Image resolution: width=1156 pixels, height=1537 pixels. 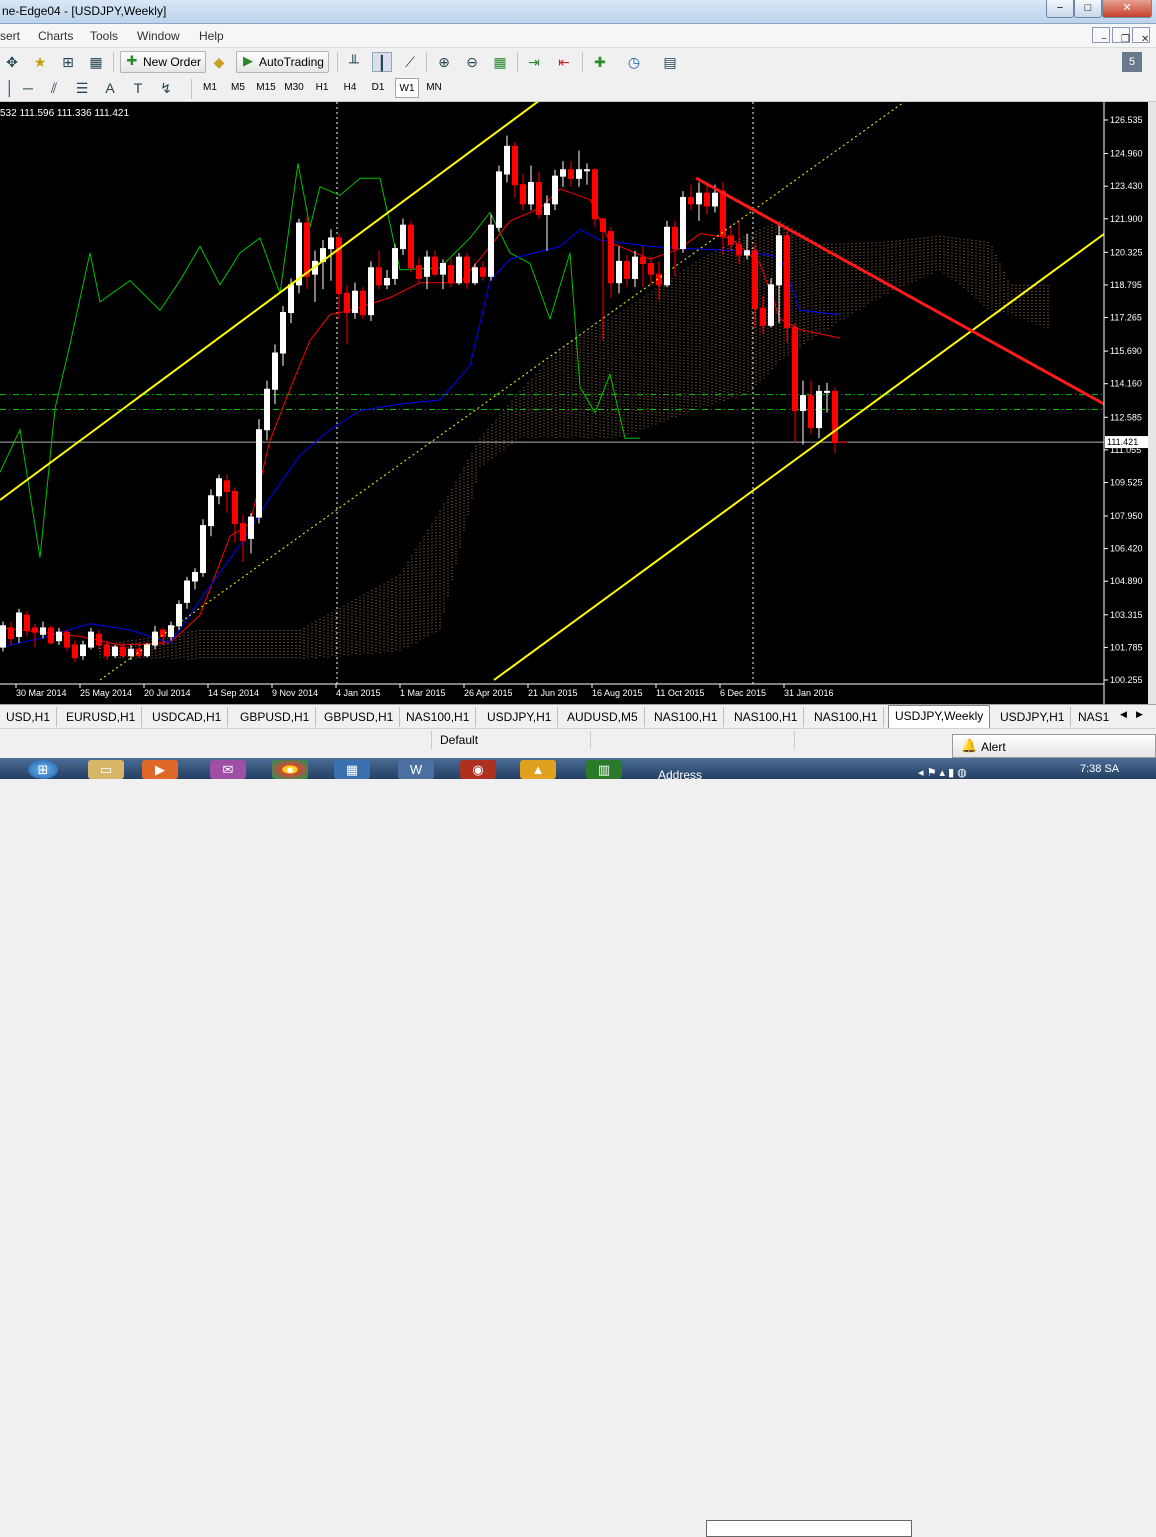 I want to click on trendline-icon: ⫽, so click(x=54, y=88).